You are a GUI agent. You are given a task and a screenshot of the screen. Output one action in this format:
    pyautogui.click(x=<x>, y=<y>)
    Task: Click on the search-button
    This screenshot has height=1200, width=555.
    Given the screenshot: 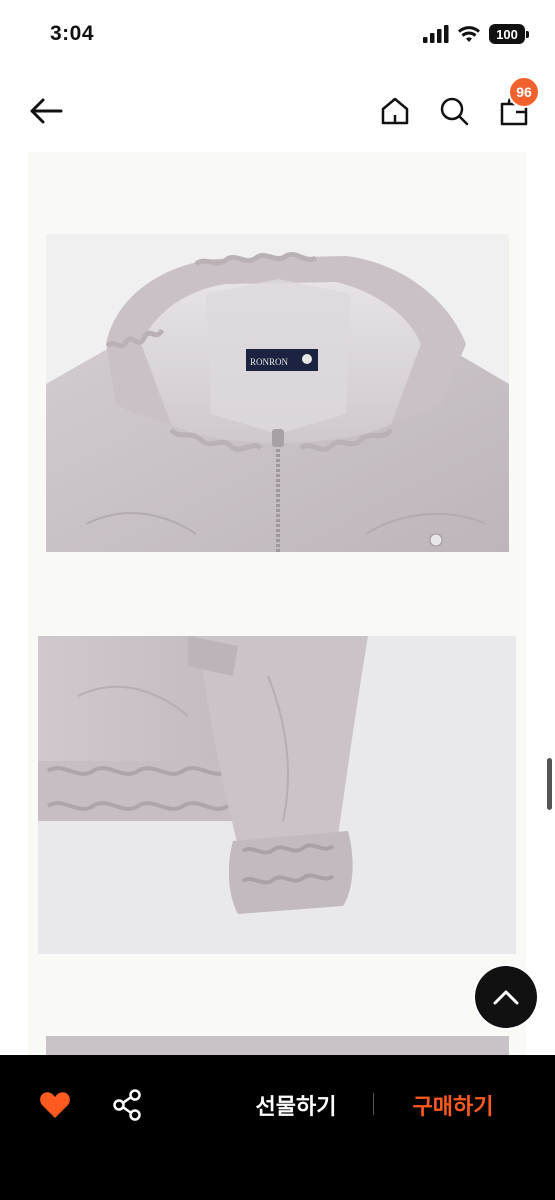 What is the action you would take?
    pyautogui.click(x=454, y=111)
    